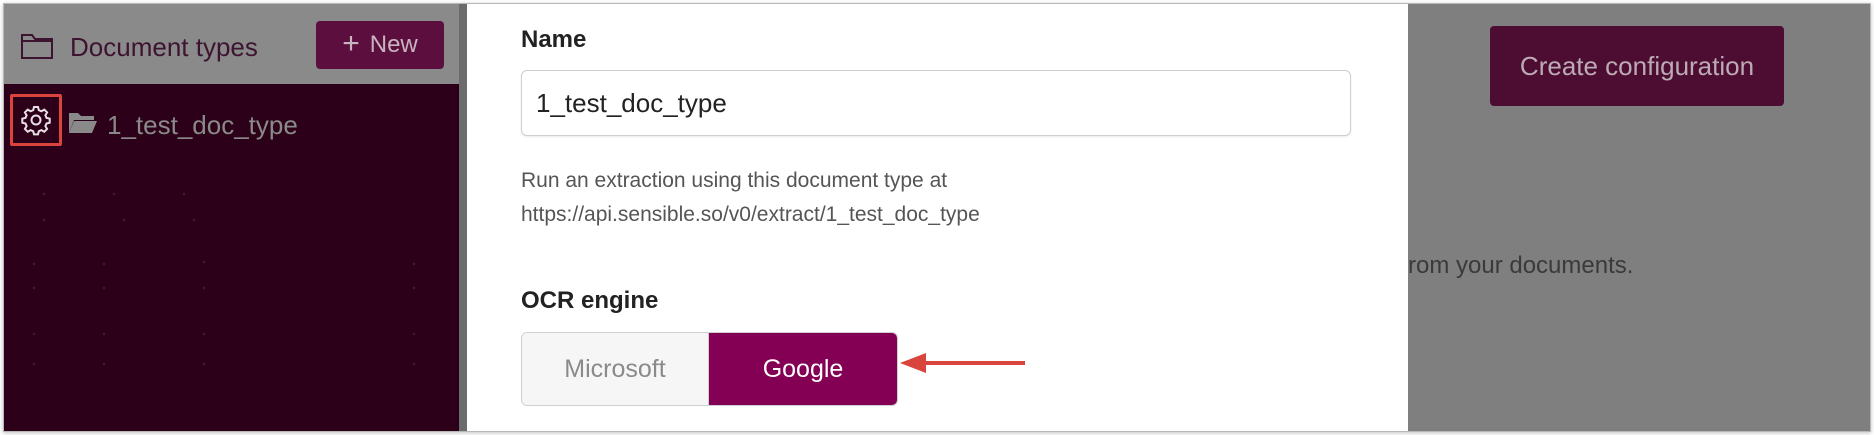  What do you see at coordinates (164, 47) in the screenshot?
I see `sidebar-title: Document types` at bounding box center [164, 47].